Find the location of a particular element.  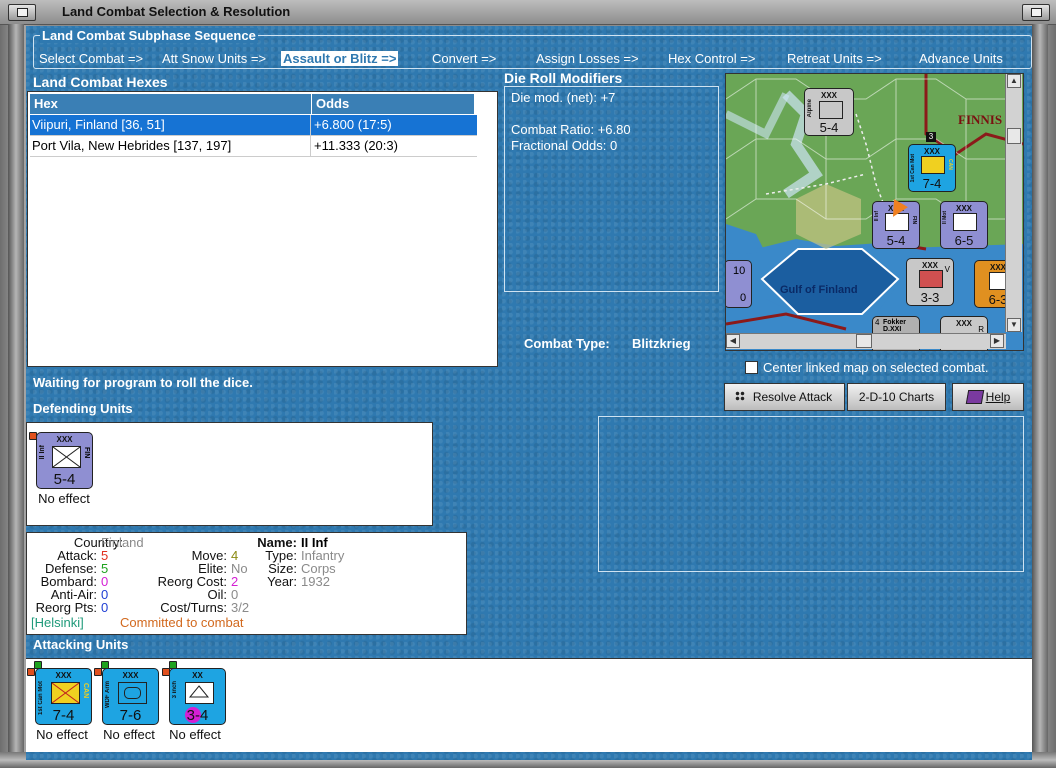

right-frame-rail is located at coordinates (1040, 396).